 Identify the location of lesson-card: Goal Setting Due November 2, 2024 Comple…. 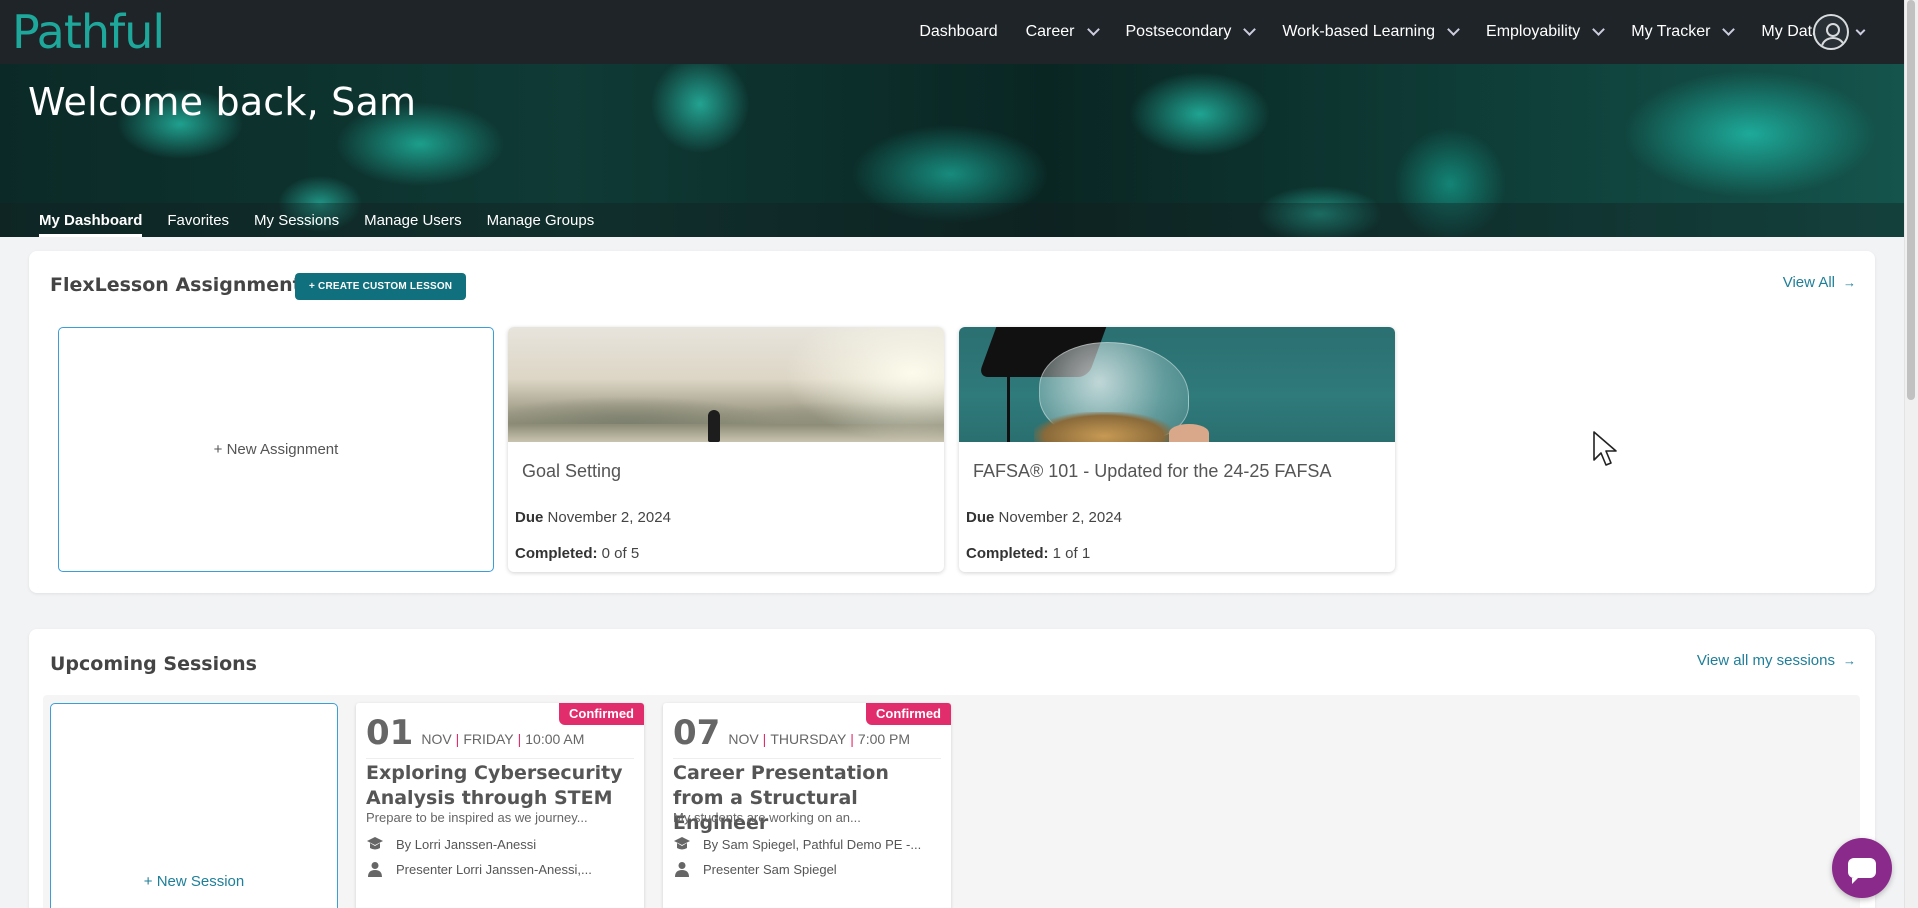
(726, 449).